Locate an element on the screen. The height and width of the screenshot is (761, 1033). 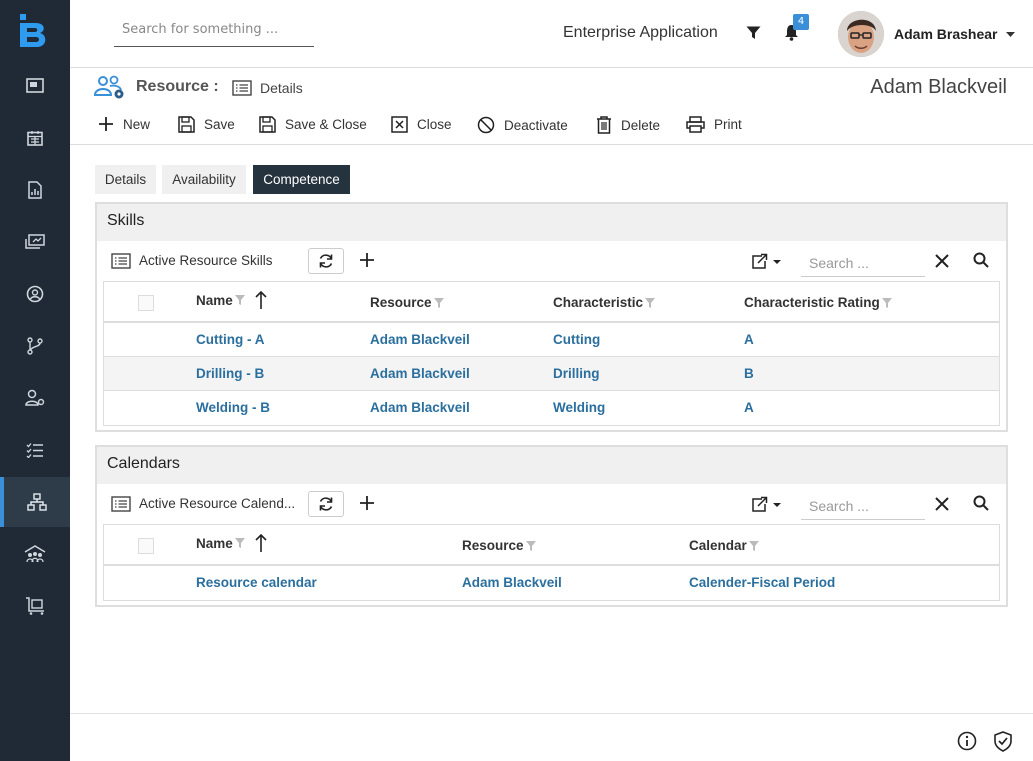
skills-export-button is located at coordinates (767, 261).